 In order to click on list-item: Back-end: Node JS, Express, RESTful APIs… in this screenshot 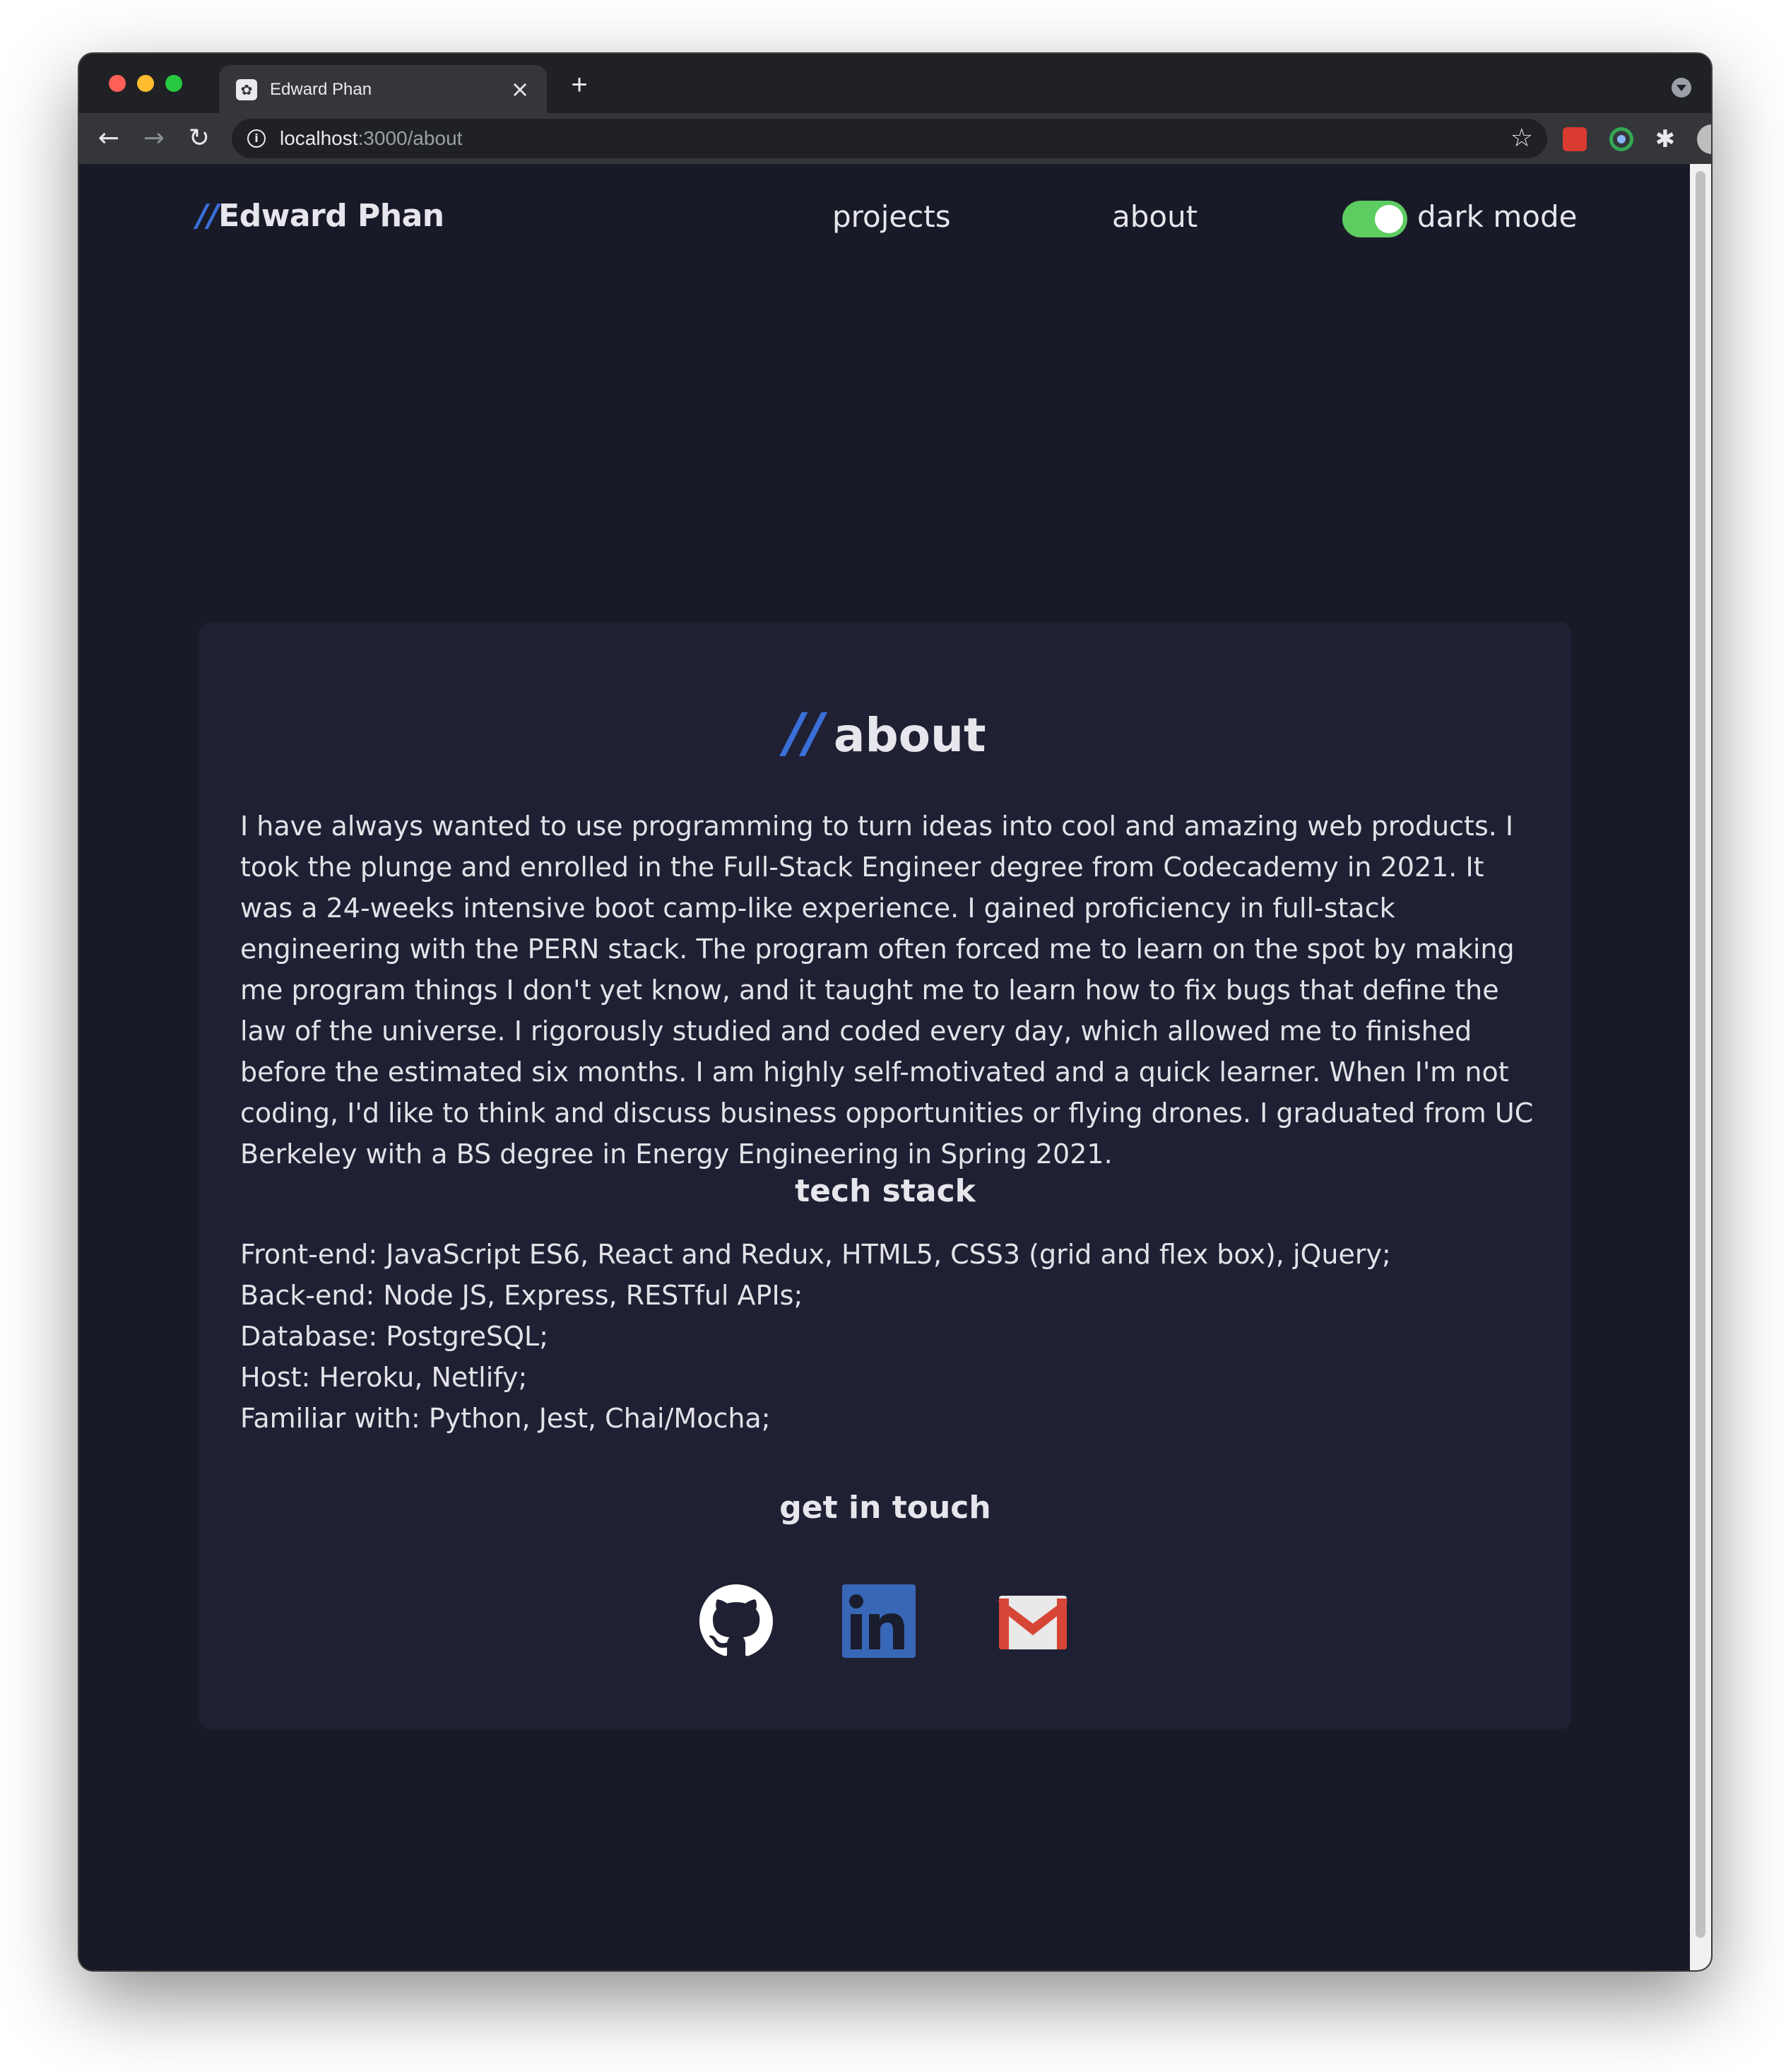, I will do `click(521, 1295)`.